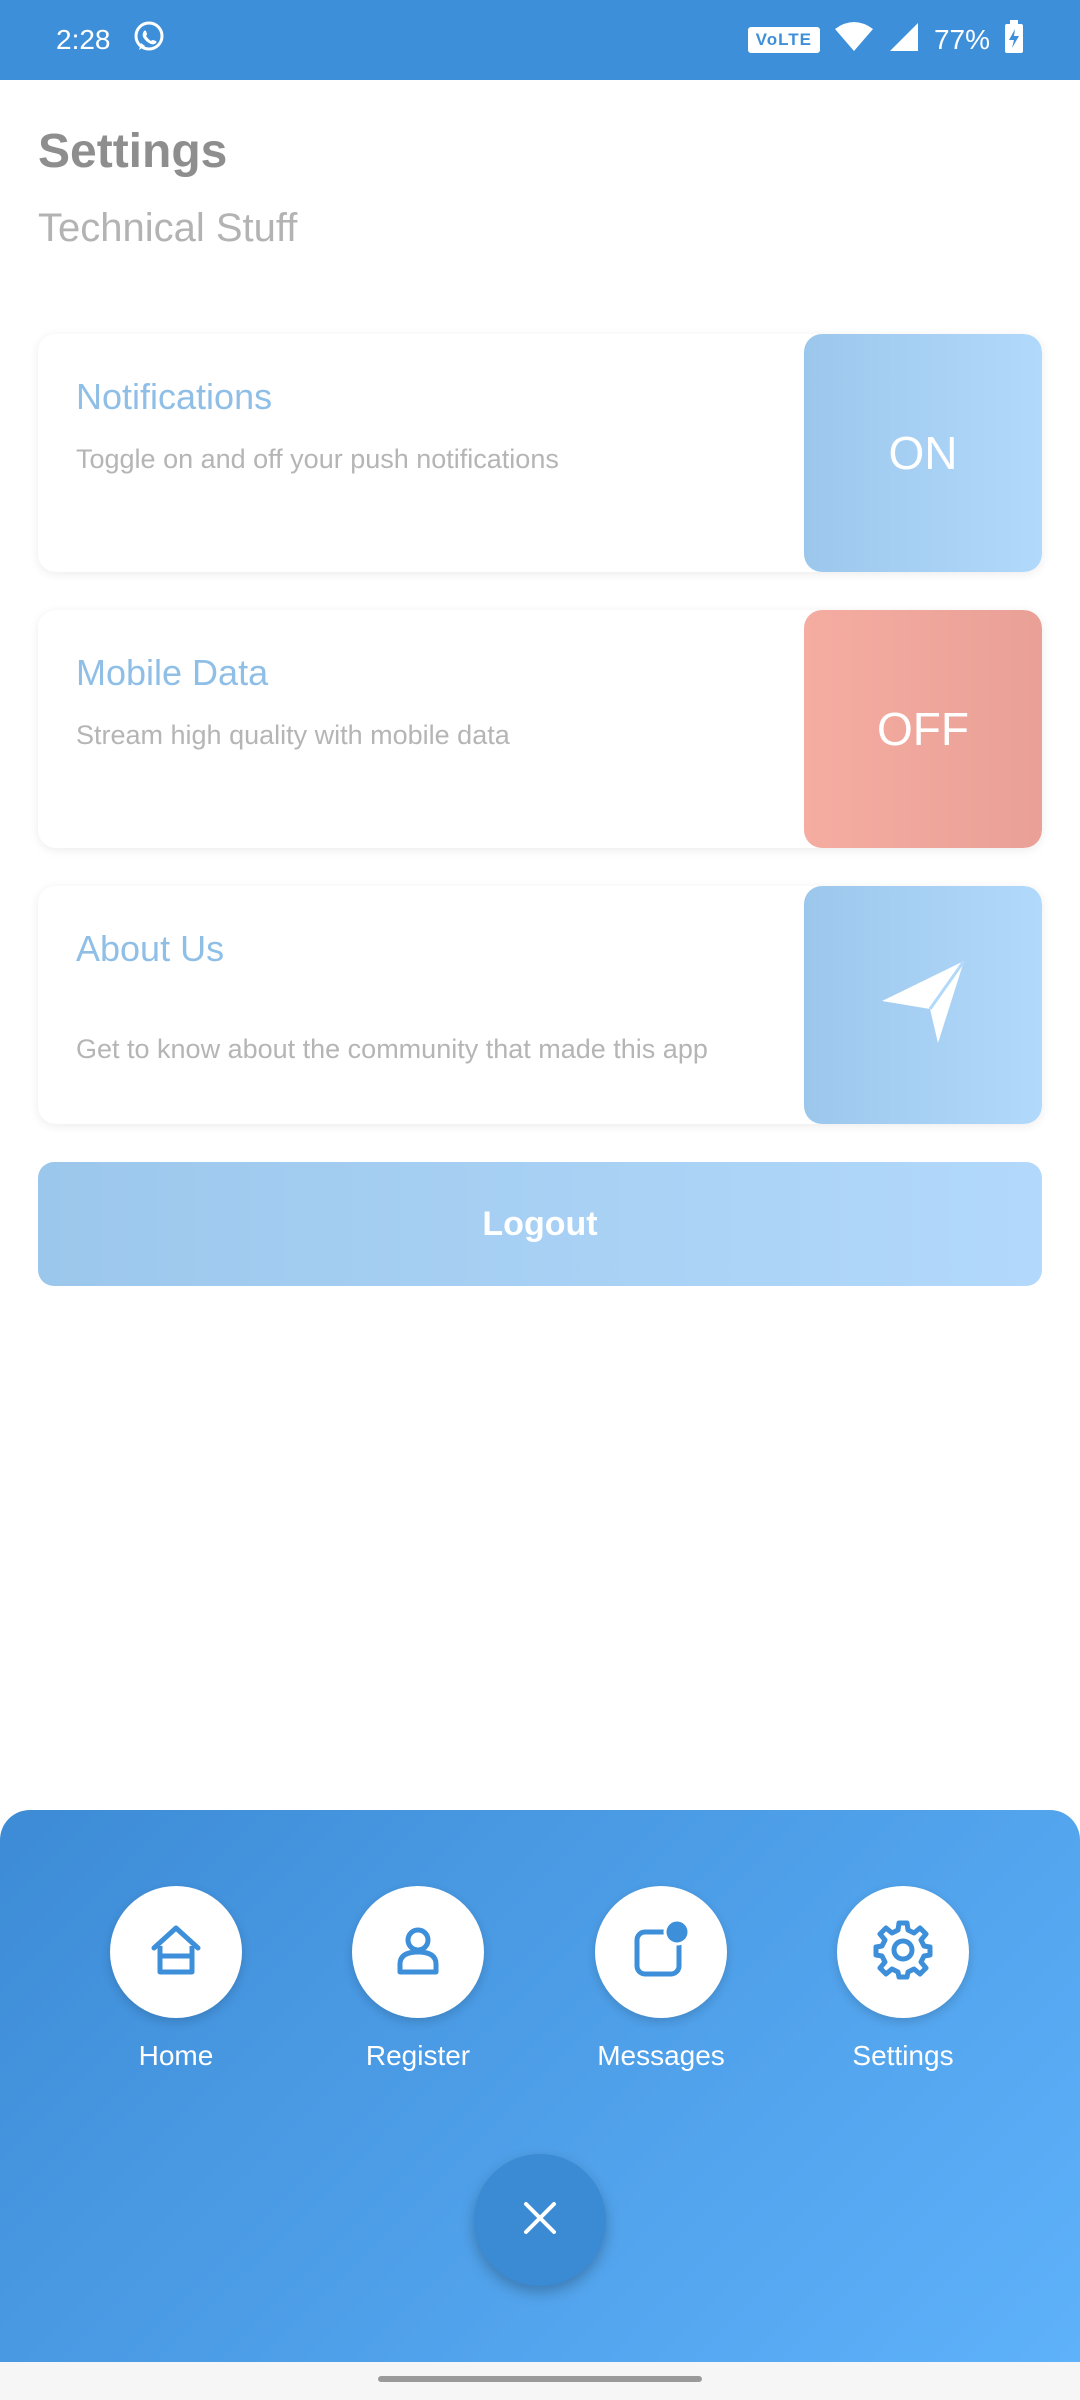 This screenshot has height=2400, width=1080. Describe the element at coordinates (854, 40) in the screenshot. I see `wifi-icon` at that location.